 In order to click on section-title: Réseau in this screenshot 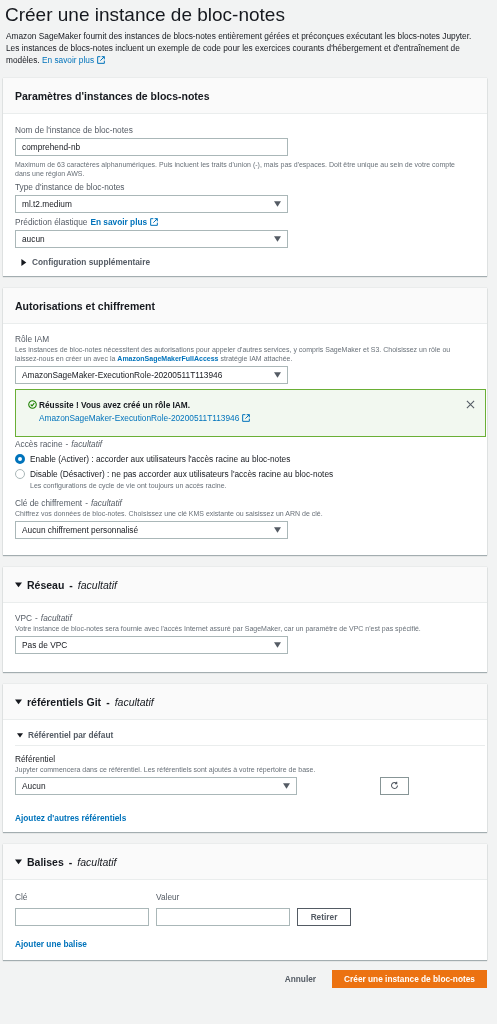, I will do `click(46, 584)`.